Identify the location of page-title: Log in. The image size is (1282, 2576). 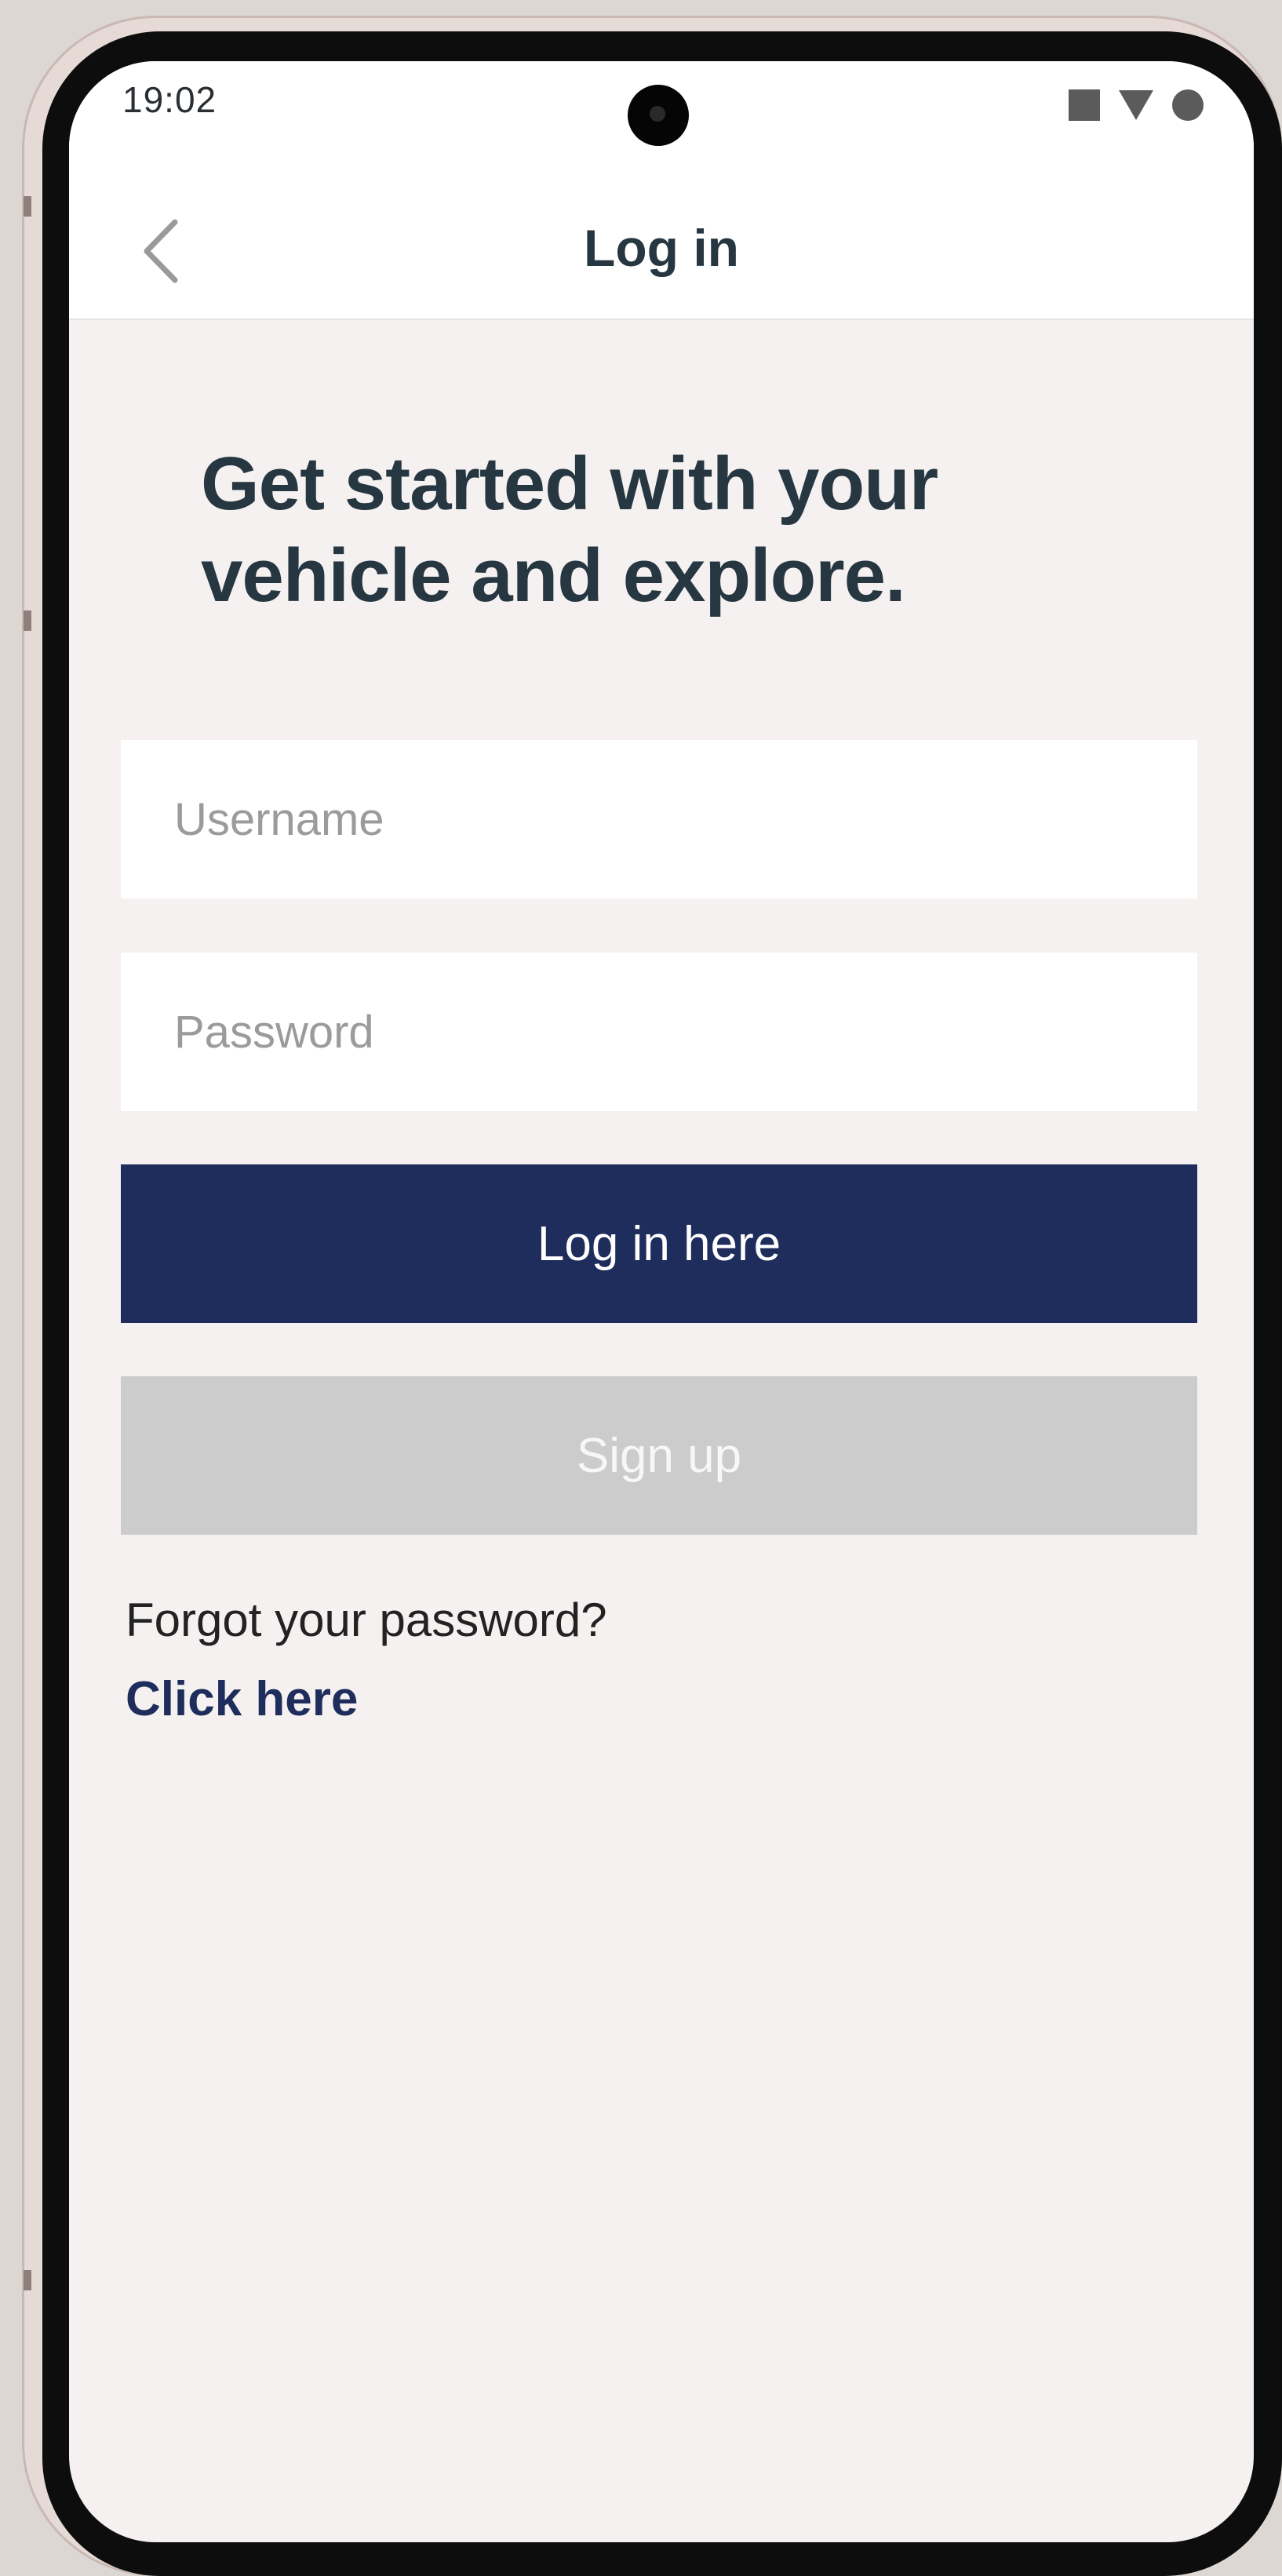
(661, 248).